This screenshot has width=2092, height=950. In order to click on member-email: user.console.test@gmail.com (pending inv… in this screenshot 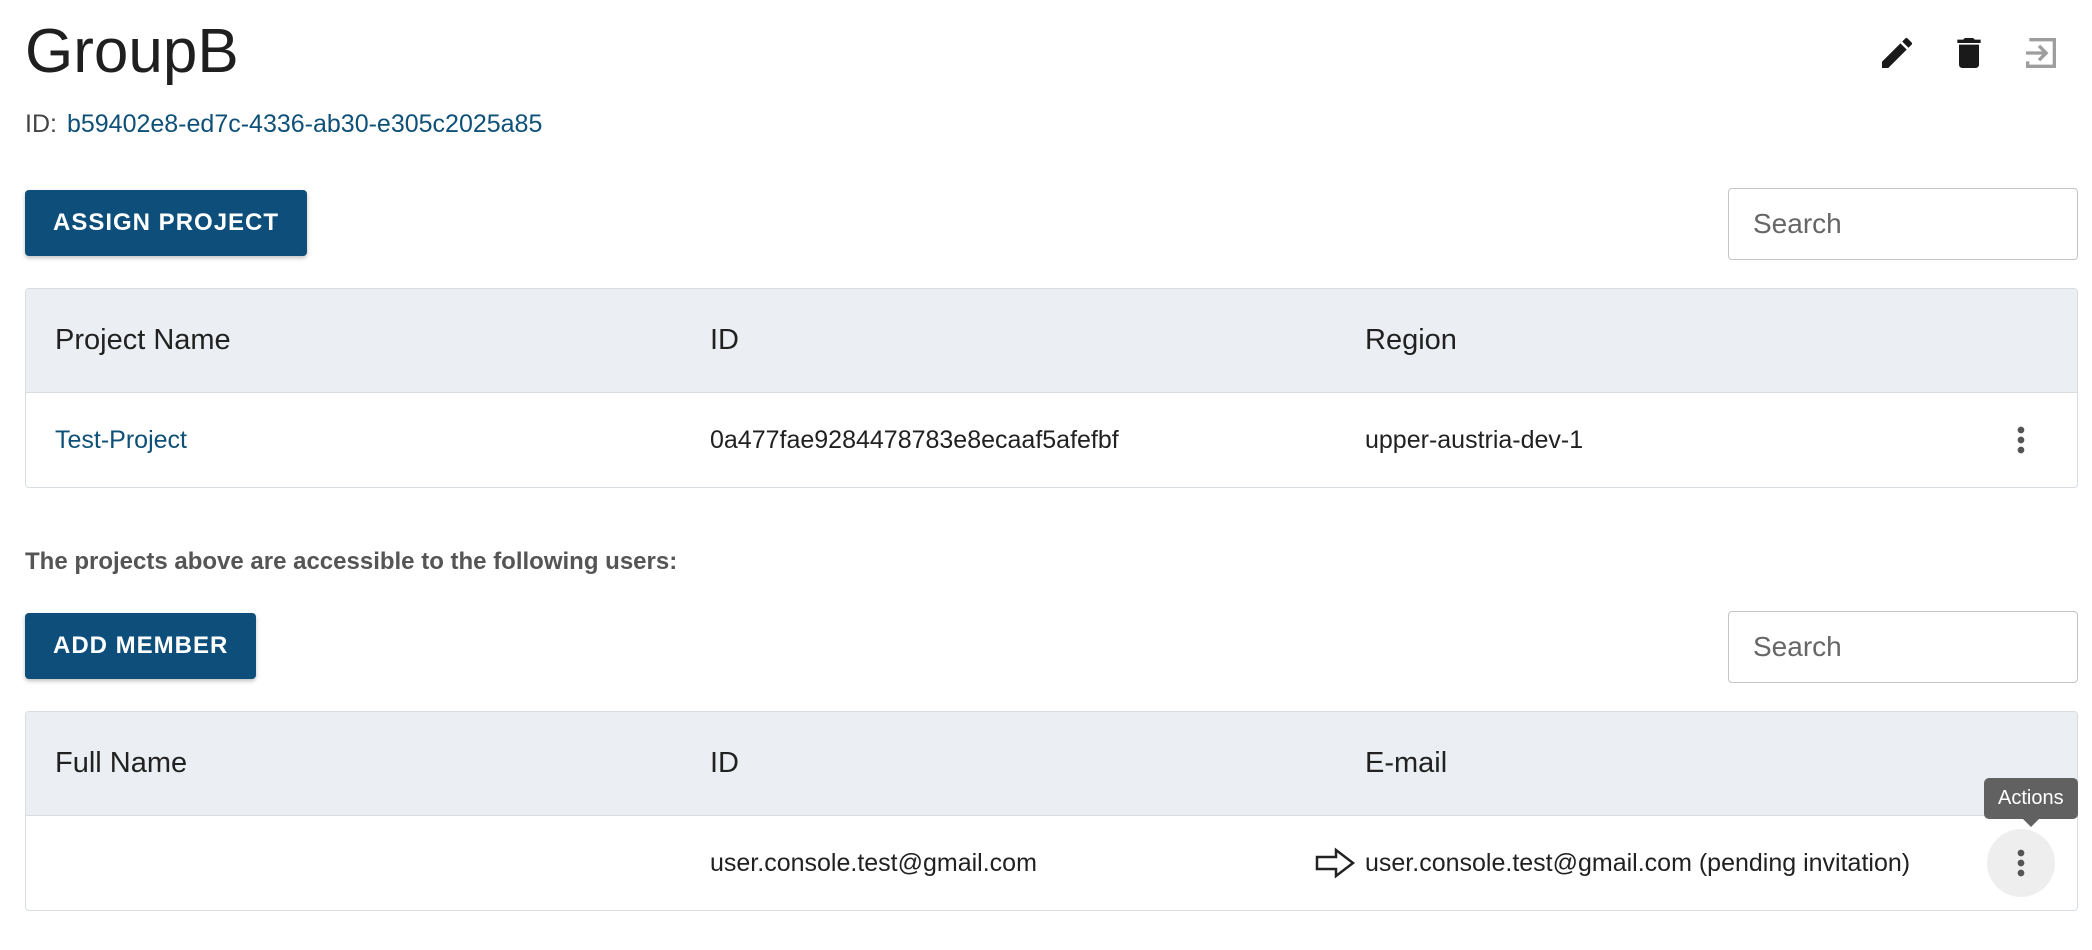, I will do `click(1638, 862)`.